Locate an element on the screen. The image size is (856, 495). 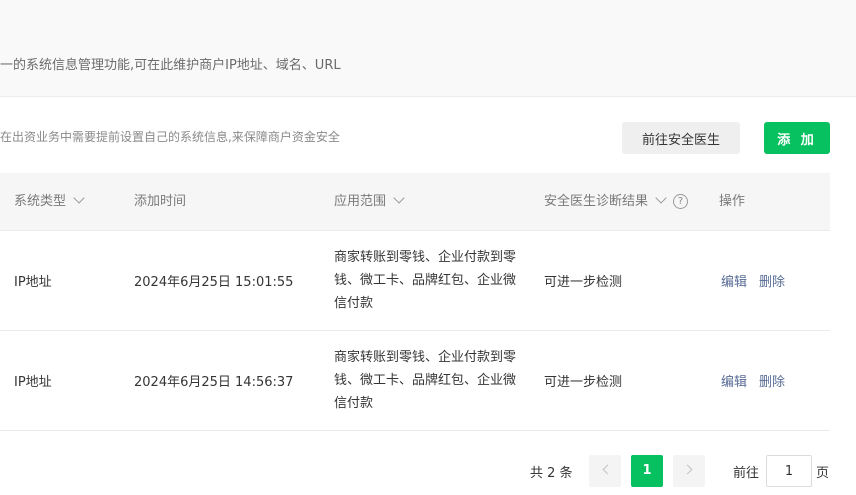
question-circle-icon: ? is located at coordinates (681, 201).